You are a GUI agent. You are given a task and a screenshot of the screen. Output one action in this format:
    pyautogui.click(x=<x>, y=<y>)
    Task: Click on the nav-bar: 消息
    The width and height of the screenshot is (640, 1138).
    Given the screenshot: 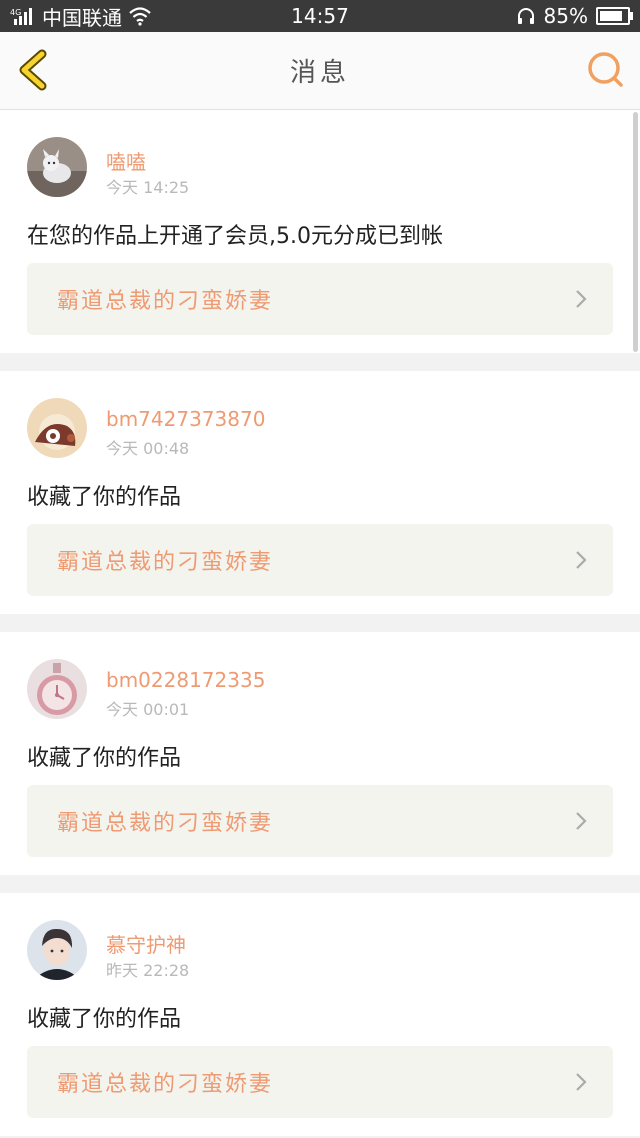 What is the action you would take?
    pyautogui.click(x=320, y=71)
    